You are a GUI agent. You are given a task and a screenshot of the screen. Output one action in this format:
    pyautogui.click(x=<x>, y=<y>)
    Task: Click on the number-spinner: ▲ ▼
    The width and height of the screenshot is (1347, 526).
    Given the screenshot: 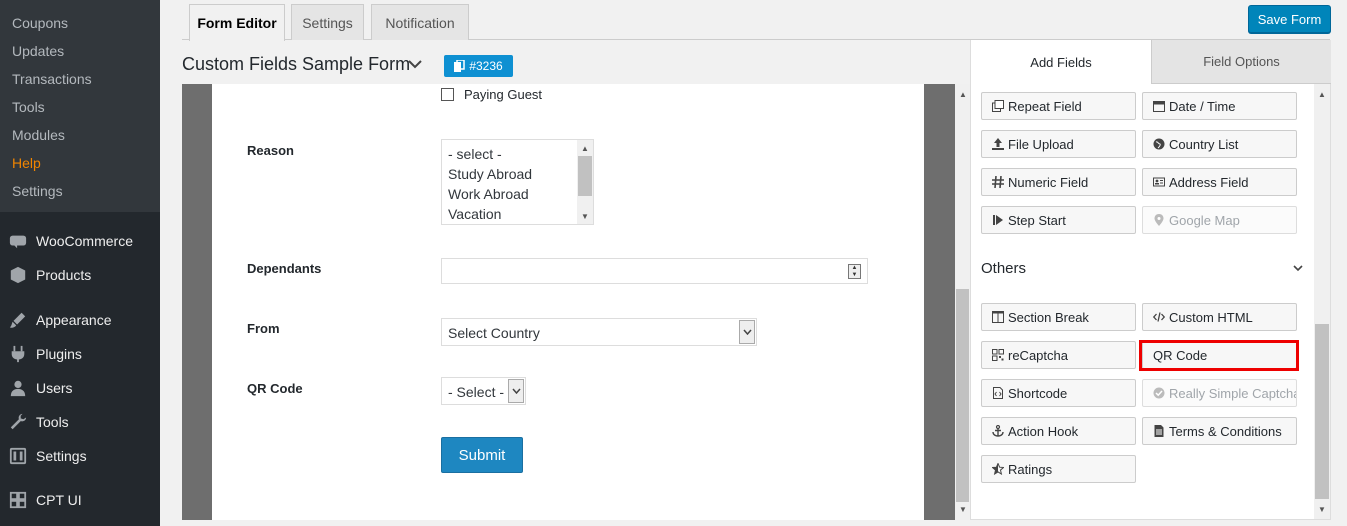 What is the action you would take?
    pyautogui.click(x=854, y=271)
    